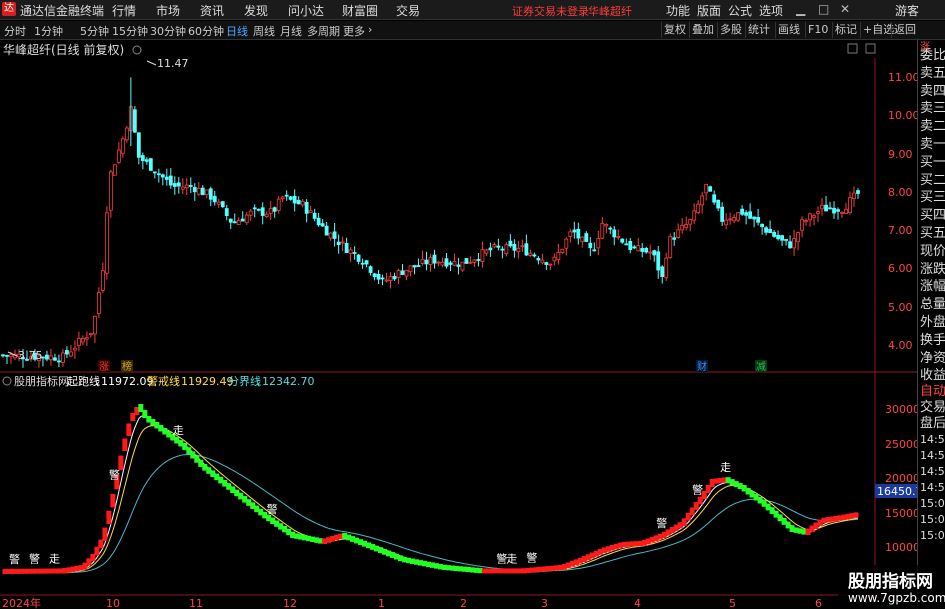 The width and height of the screenshot is (945, 609). Describe the element at coordinates (323, 31) in the screenshot. I see `period-tab: 多周期` at that location.